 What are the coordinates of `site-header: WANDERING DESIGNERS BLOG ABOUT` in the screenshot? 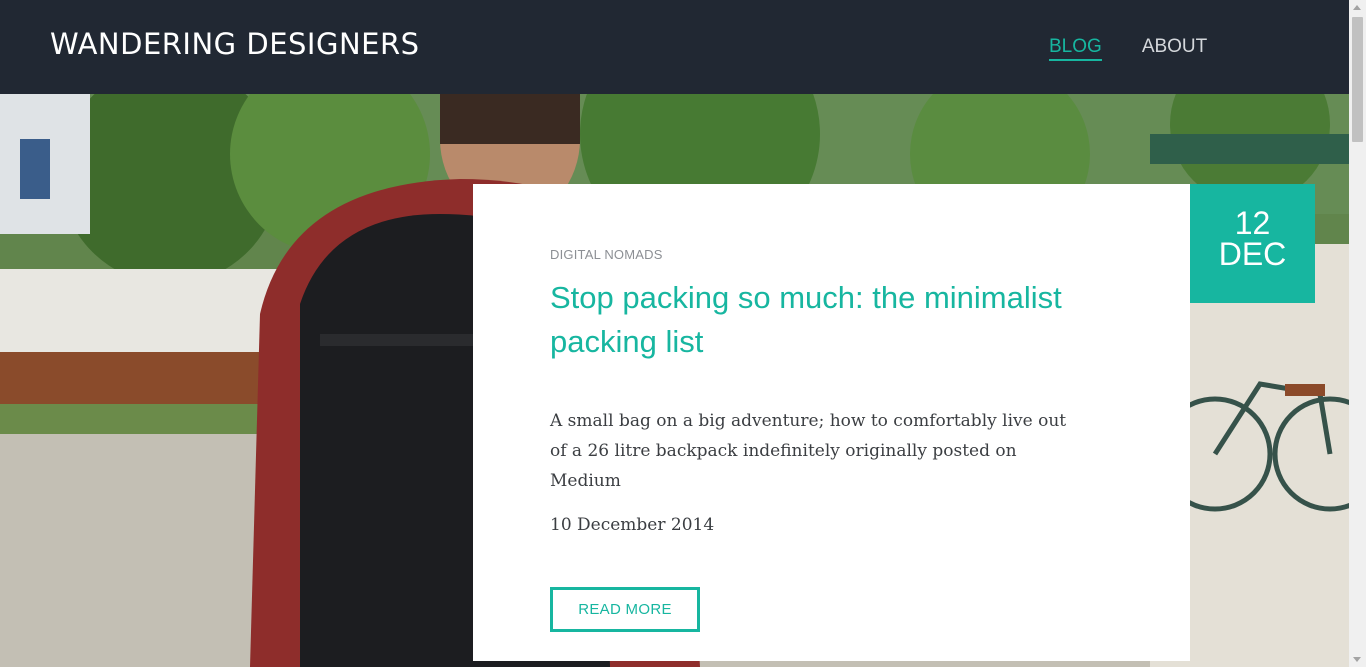 It's located at (674, 47).